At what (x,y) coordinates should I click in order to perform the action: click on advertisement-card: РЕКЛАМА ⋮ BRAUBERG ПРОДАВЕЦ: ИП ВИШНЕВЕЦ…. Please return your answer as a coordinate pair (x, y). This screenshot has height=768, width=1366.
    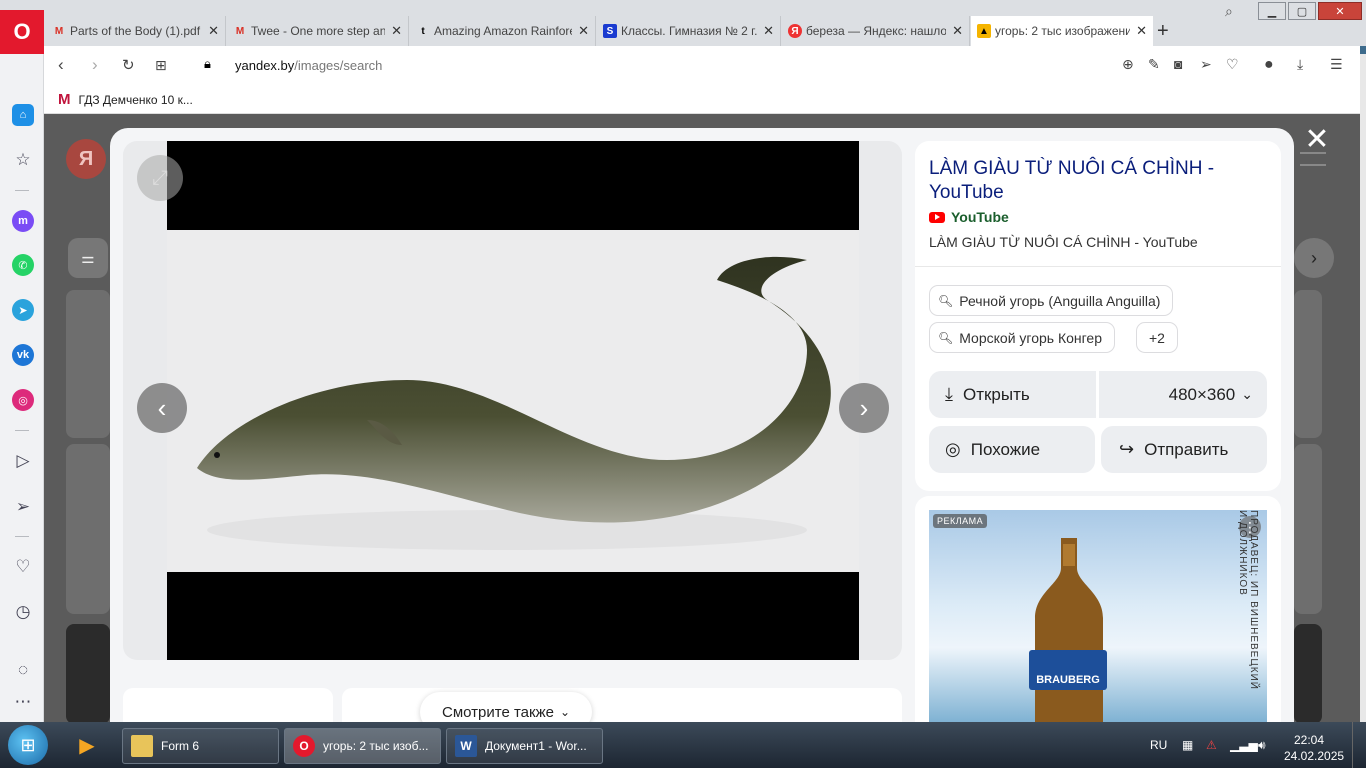
    Looking at the image, I should click on (1098, 609).